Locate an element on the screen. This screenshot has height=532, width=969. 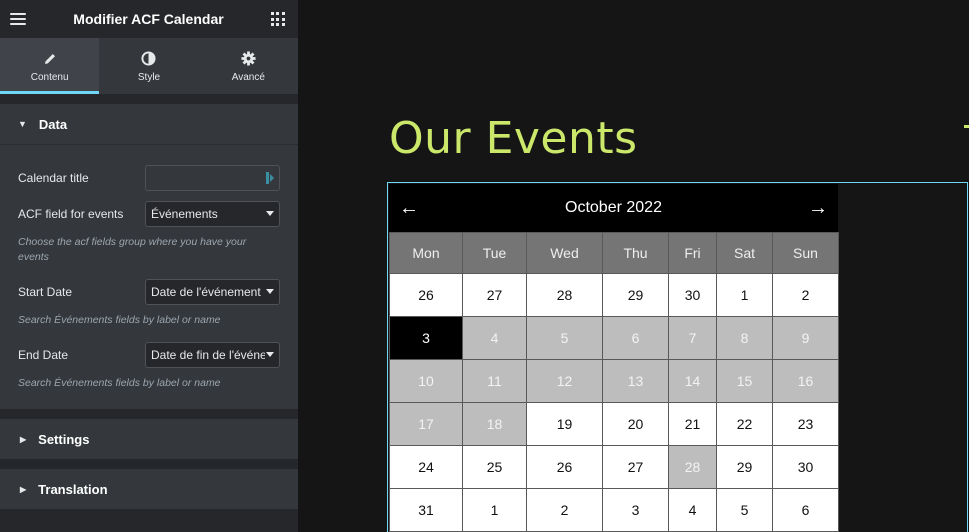
calendar-day-event: 17 is located at coordinates (426, 424).